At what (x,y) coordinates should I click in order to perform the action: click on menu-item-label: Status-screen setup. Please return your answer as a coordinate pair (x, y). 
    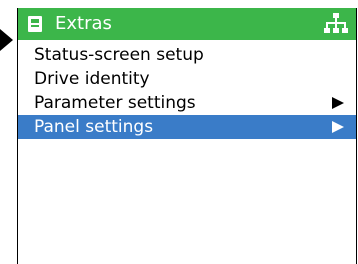
    Looking at the image, I should click on (119, 55).